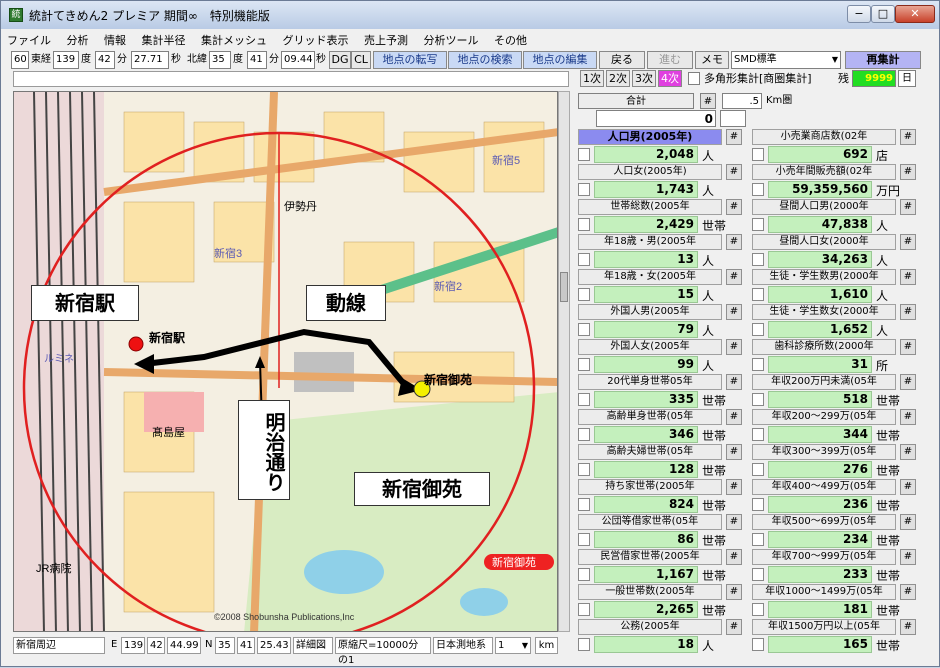 The height and width of the screenshot is (668, 940). Describe the element at coordinates (824, 382) in the screenshot. I see `stat-name: 年収200万円未満(05年` at that location.